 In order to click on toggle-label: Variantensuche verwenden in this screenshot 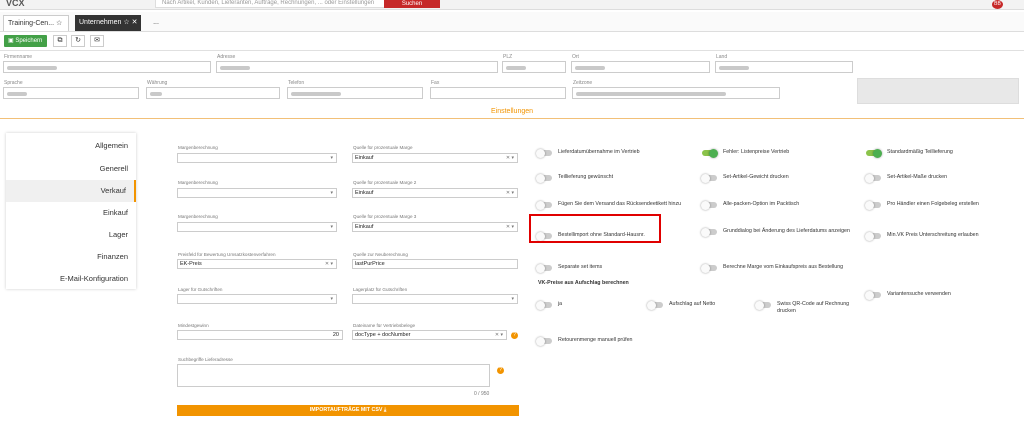, I will do `click(919, 294)`.